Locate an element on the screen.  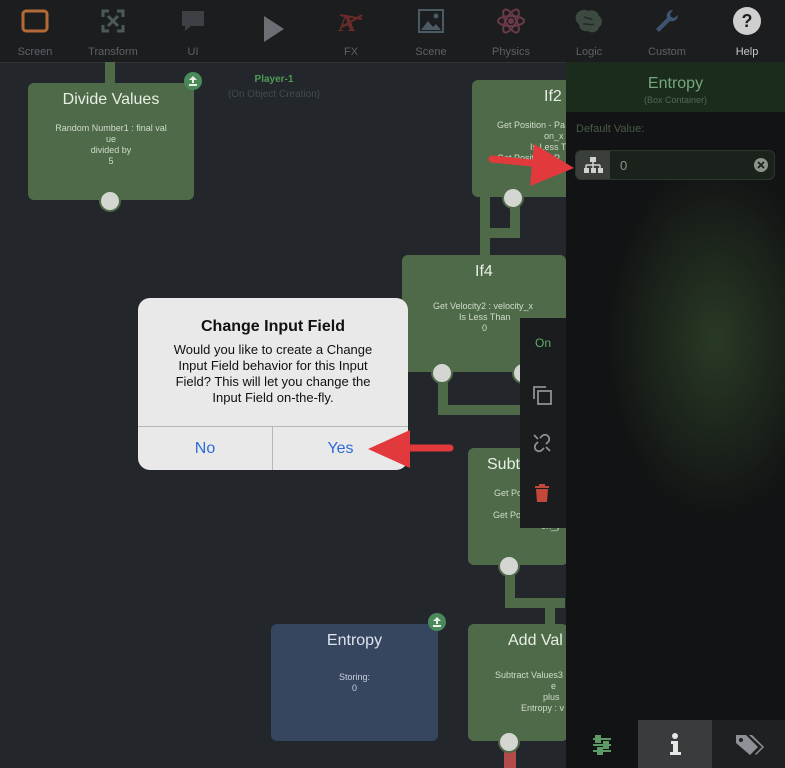
node-side-menu: On is located at coordinates (543, 423).